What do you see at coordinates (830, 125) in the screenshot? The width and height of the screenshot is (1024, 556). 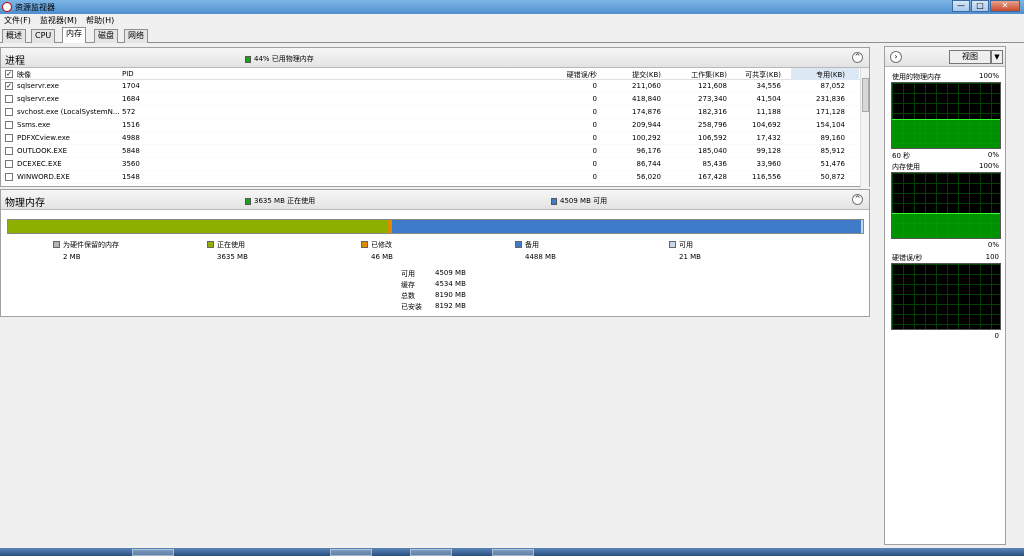 I see `process-private: 154,104` at bounding box center [830, 125].